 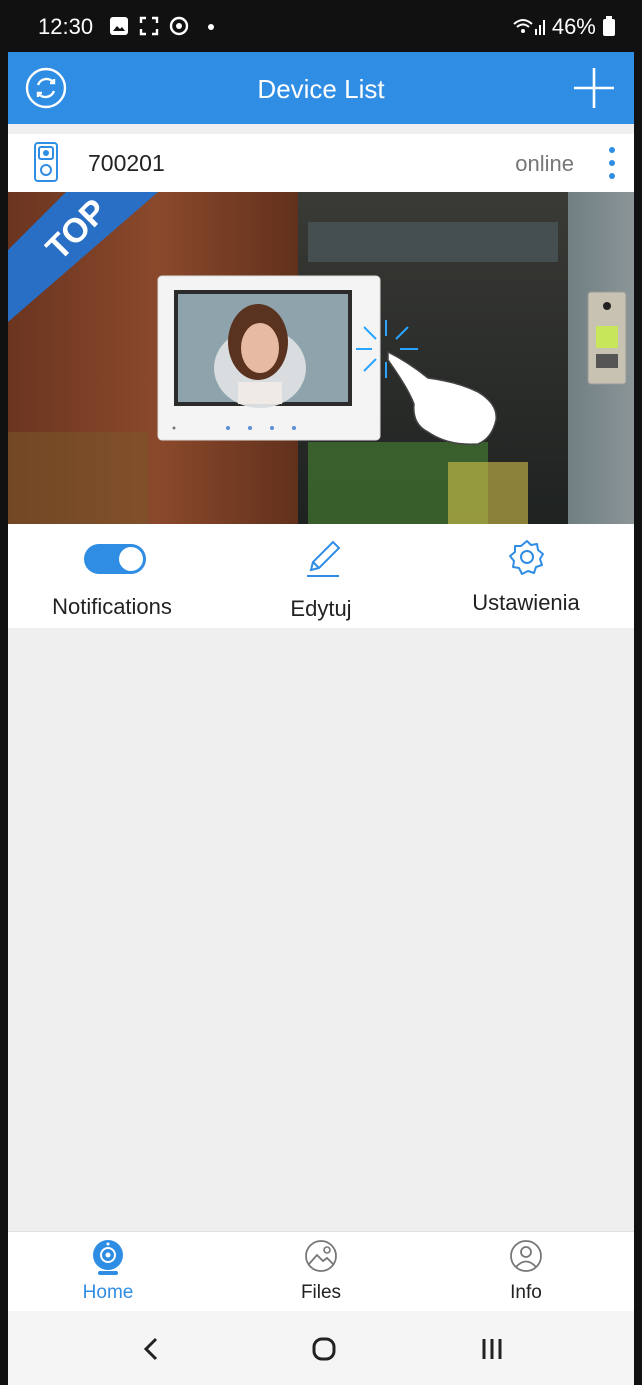 What do you see at coordinates (324, 1349) in the screenshot?
I see `home-circle-icon` at bounding box center [324, 1349].